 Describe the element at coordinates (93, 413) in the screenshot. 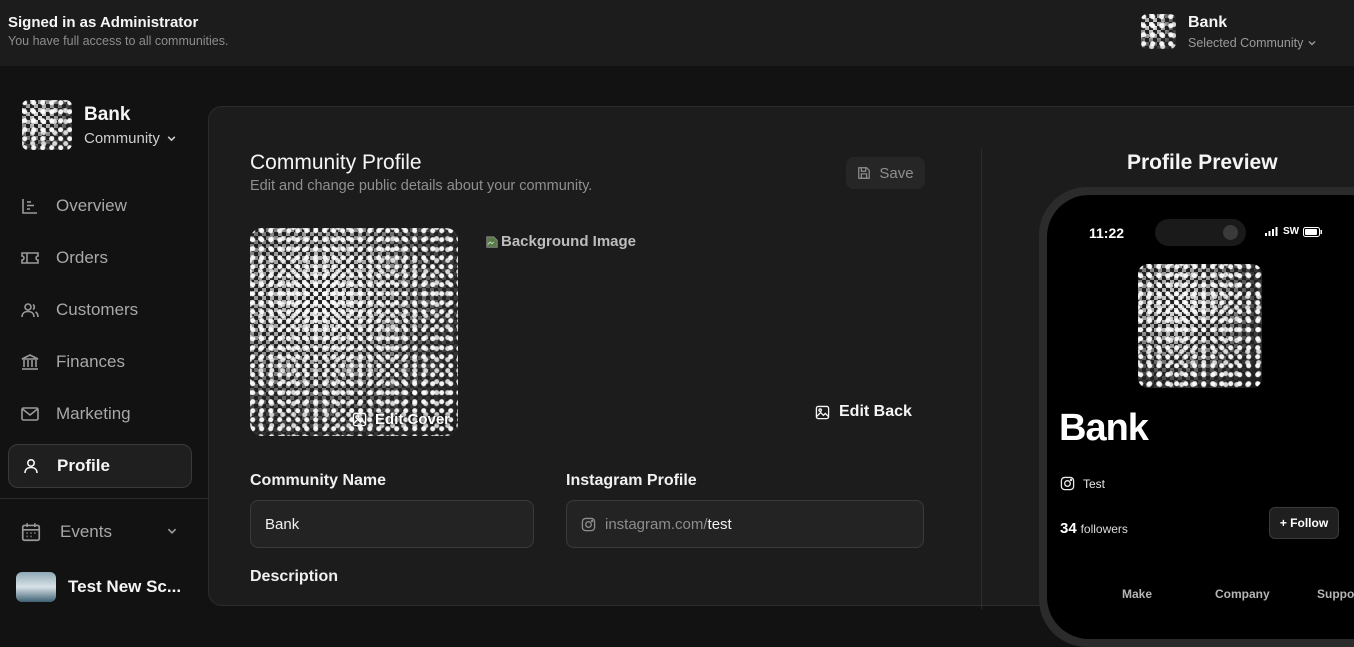

I see `sidebar-item-label: Marketing` at that location.